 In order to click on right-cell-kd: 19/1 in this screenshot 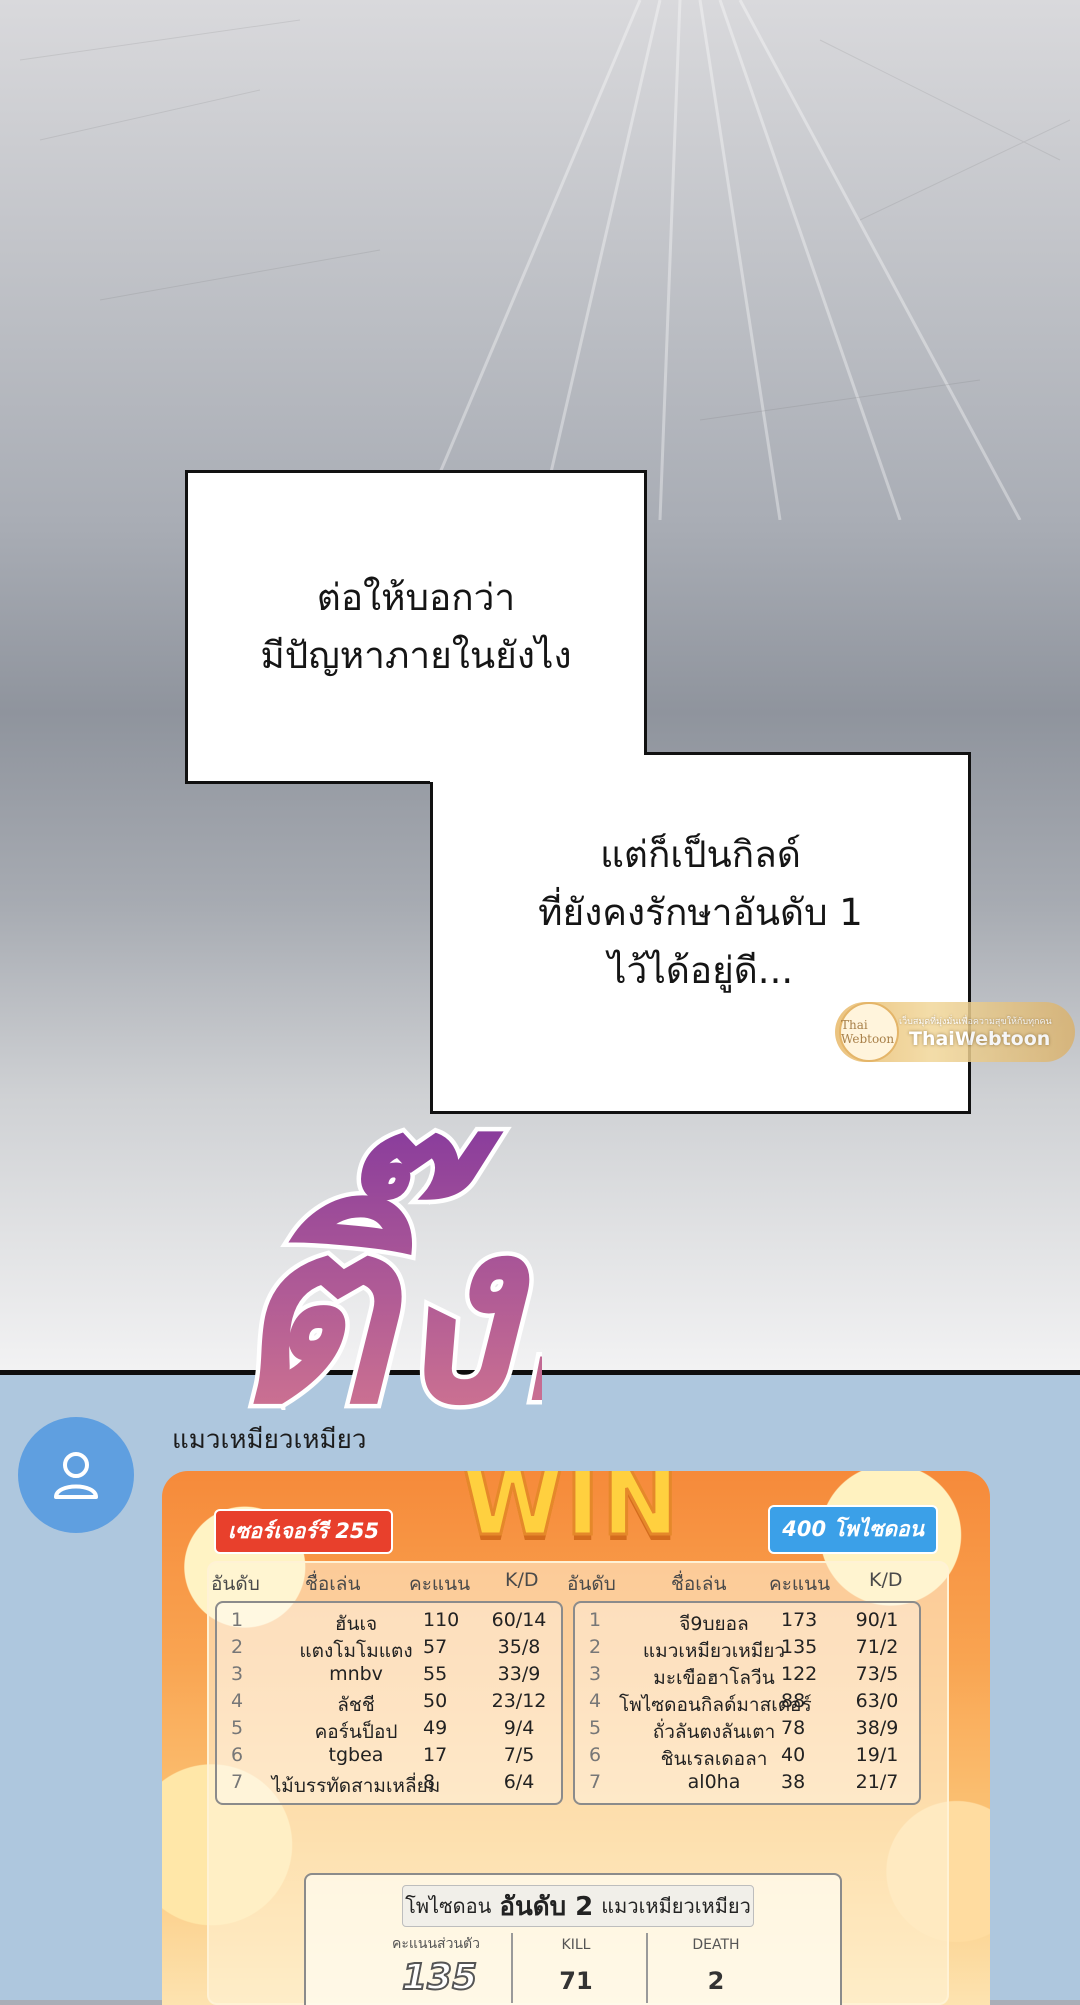, I will do `click(877, 1755)`.